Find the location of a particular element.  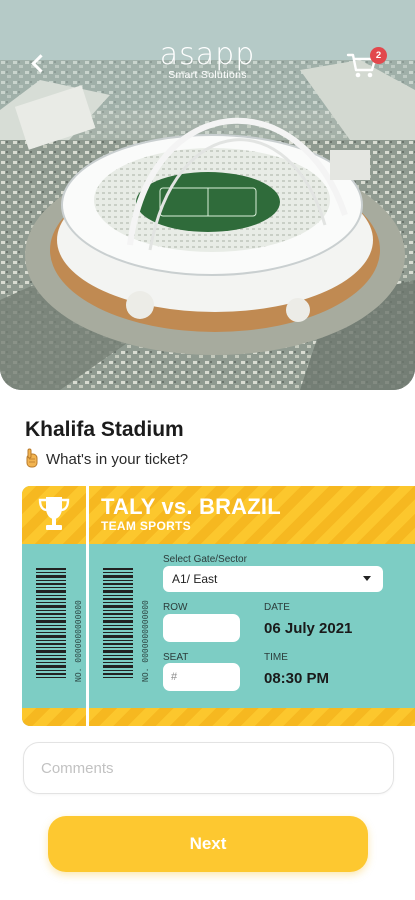

ticket-barcode: NO. 0000000000000 is located at coordinates (126, 628).